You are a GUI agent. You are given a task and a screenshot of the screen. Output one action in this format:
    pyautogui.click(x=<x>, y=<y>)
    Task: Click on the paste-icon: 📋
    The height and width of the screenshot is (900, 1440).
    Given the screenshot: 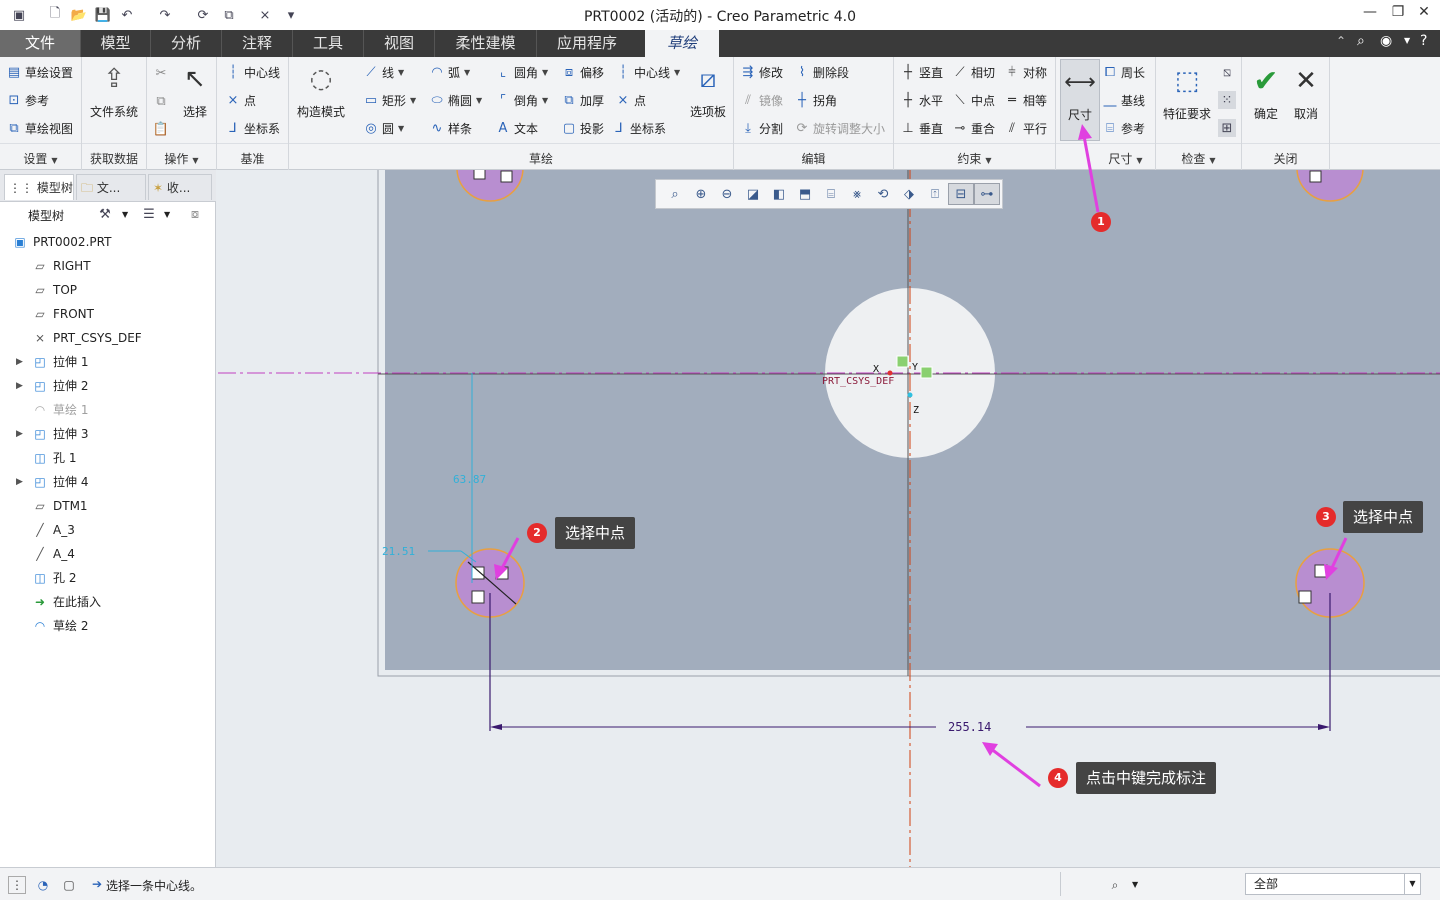 What is the action you would take?
    pyautogui.click(x=161, y=129)
    